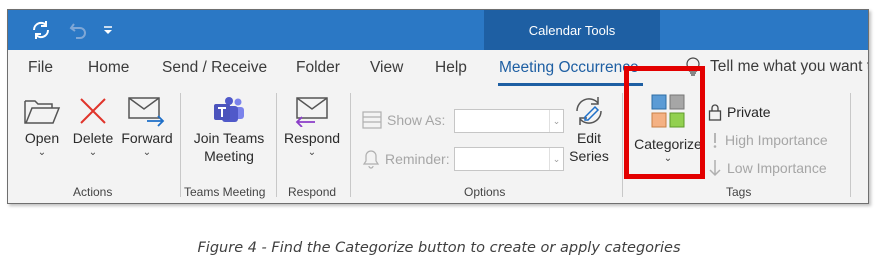  Describe the element at coordinates (739, 192) in the screenshot. I see `tags-group-label: Tags` at that location.